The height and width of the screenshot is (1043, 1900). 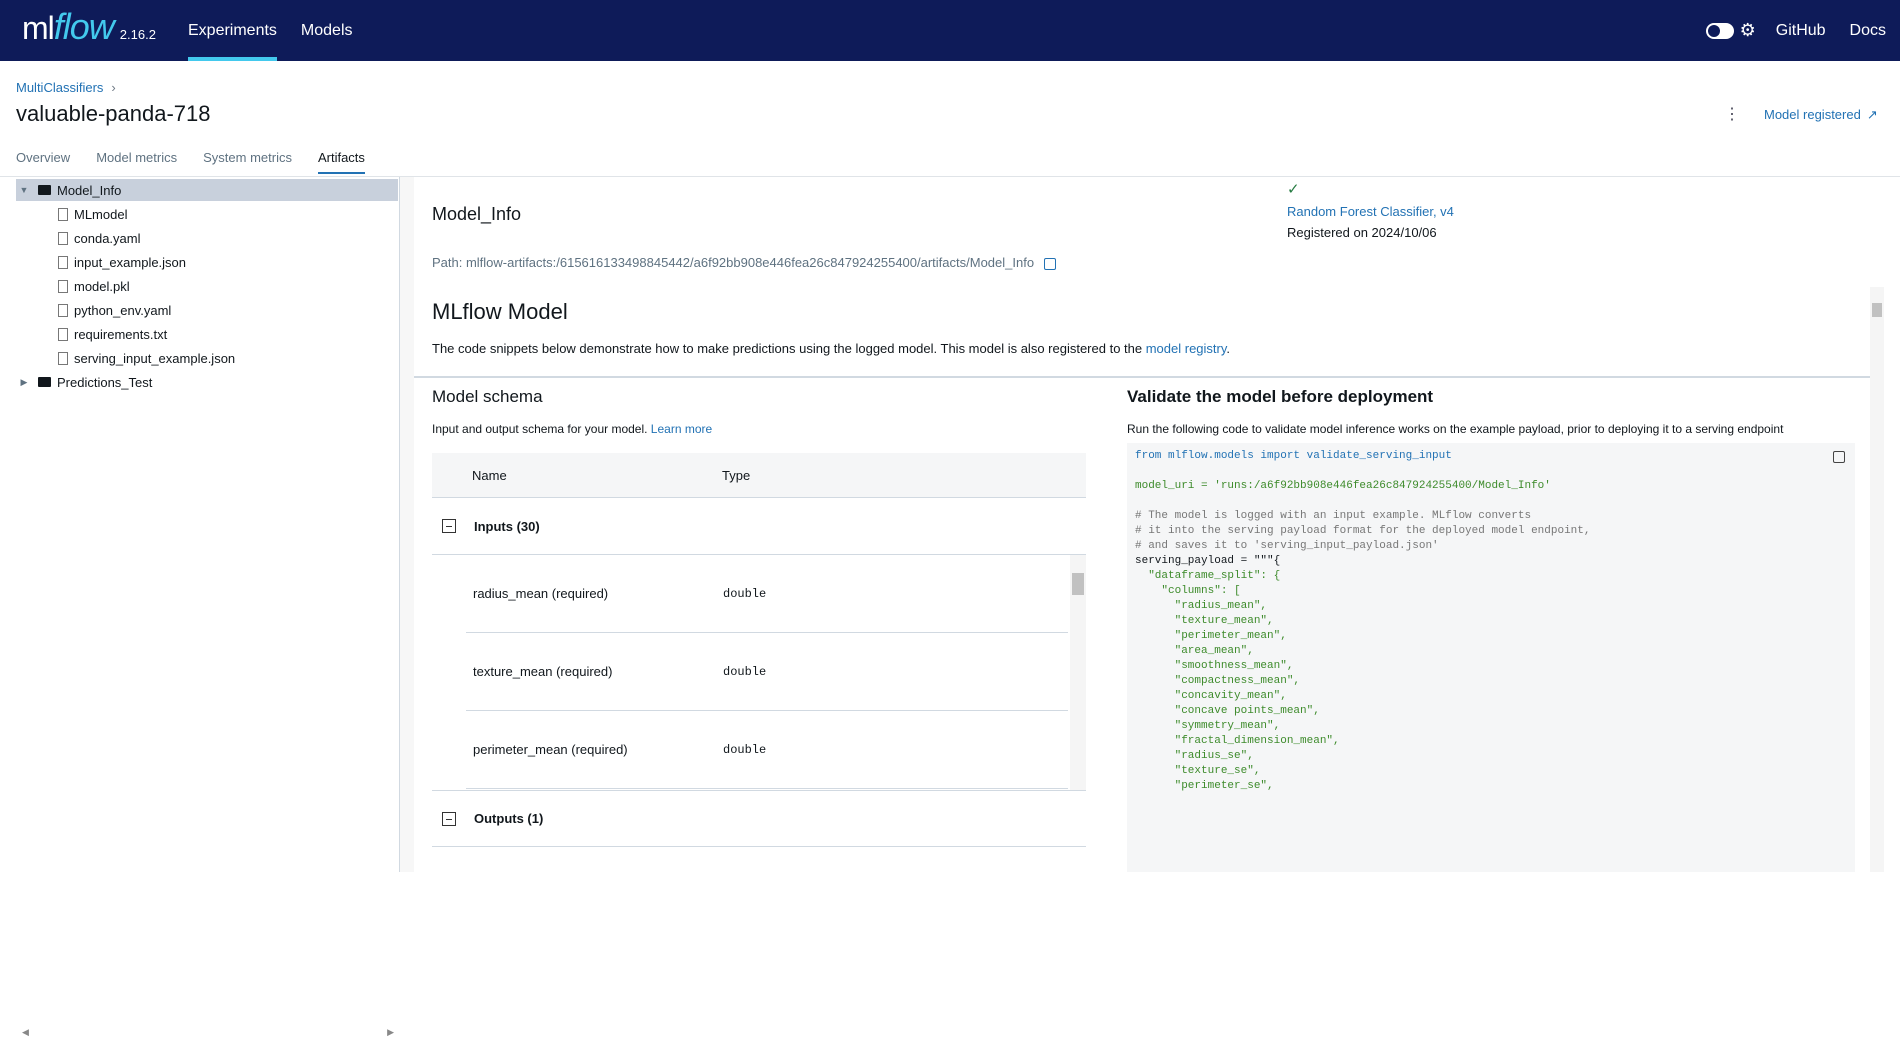 I want to click on dark-mode-toggle, so click(x=1719, y=30).